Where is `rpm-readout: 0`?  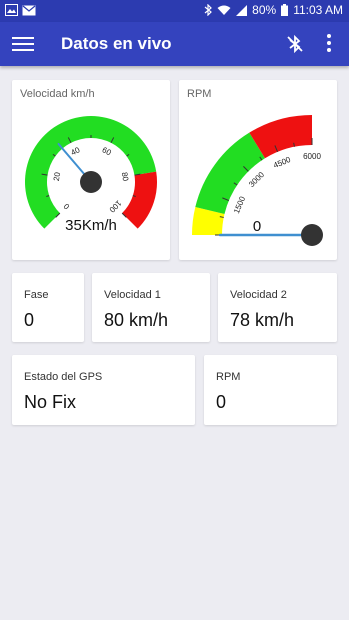
rpm-readout: 0 is located at coordinates (257, 226).